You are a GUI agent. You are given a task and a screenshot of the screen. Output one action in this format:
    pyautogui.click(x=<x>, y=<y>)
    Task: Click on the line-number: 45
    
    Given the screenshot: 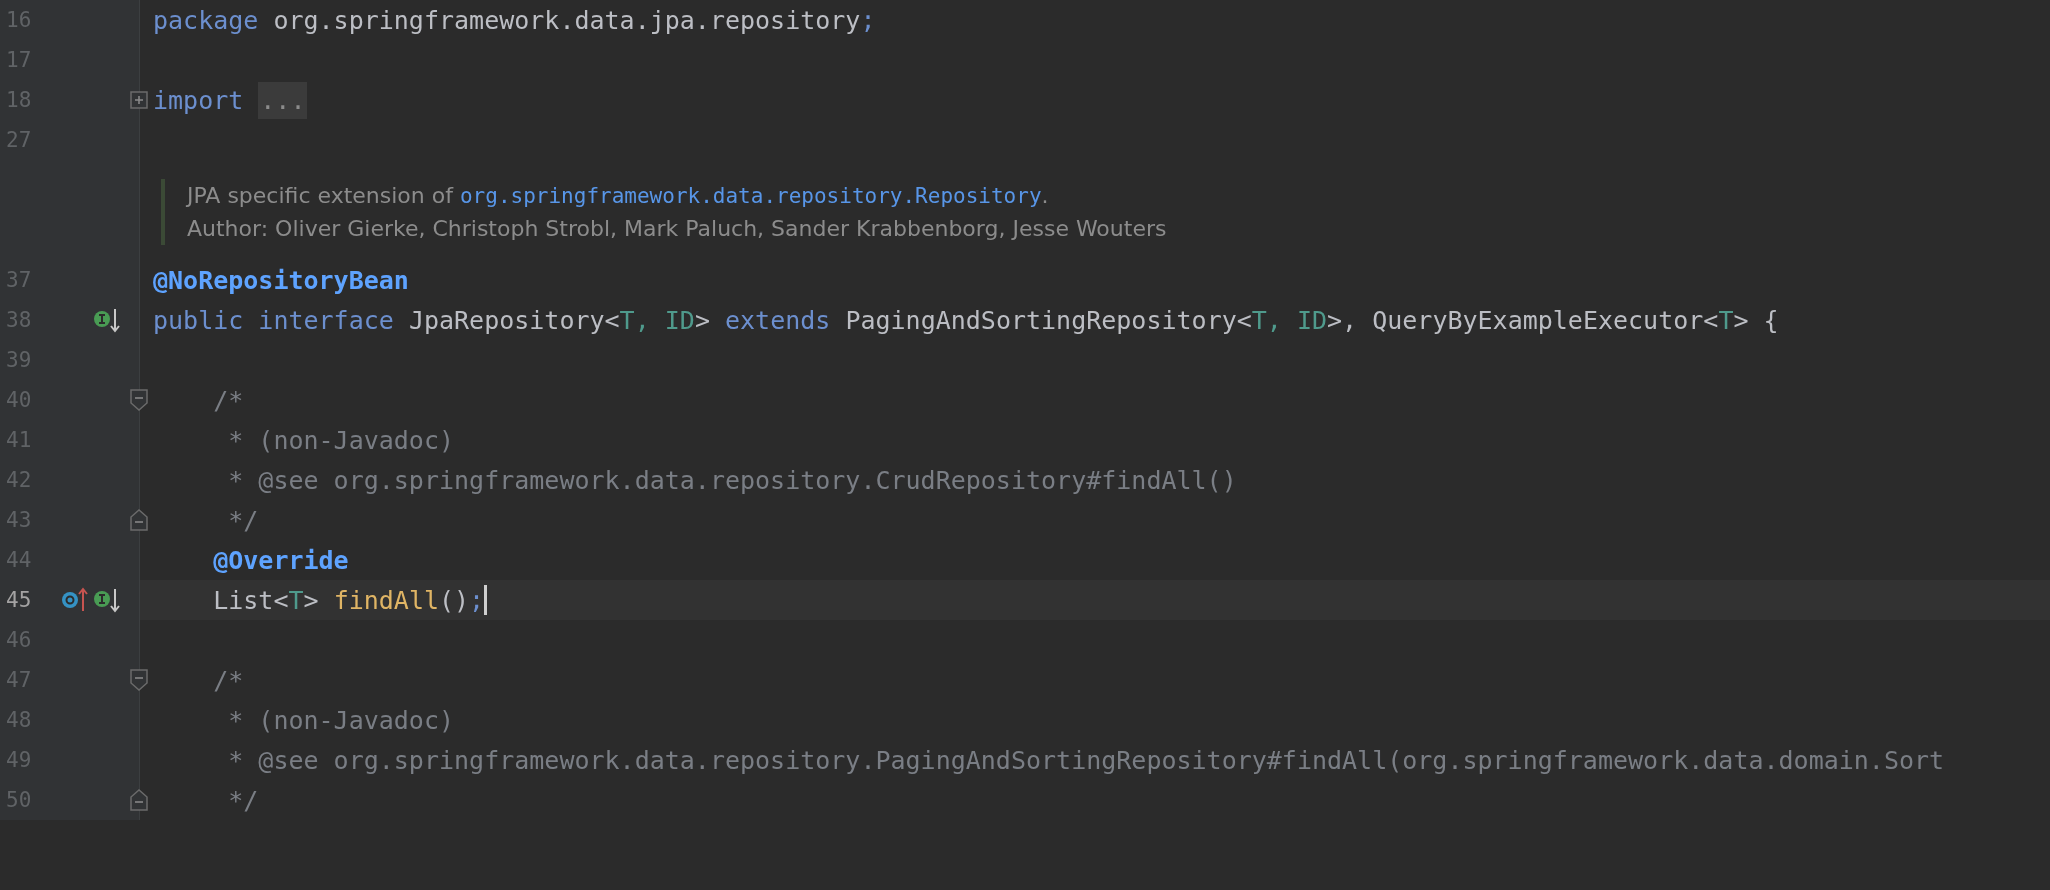 What is the action you would take?
    pyautogui.click(x=19, y=600)
    